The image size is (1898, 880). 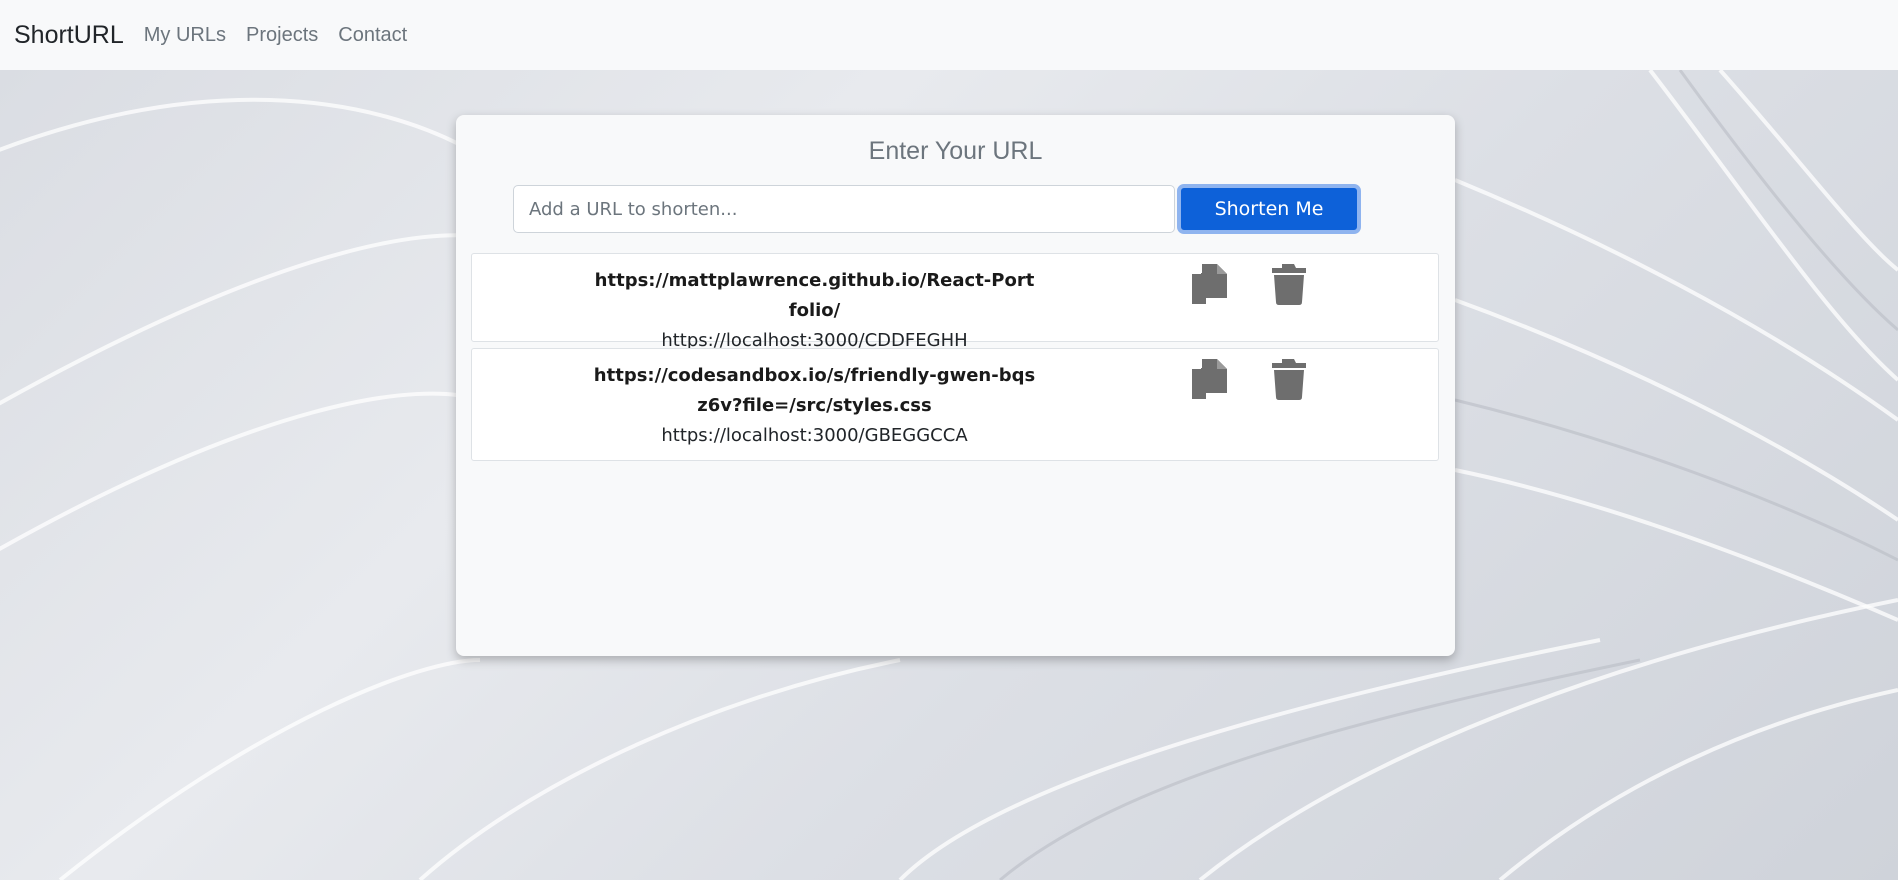 What do you see at coordinates (69, 35) in the screenshot?
I see `brand-link: ShortURL` at bounding box center [69, 35].